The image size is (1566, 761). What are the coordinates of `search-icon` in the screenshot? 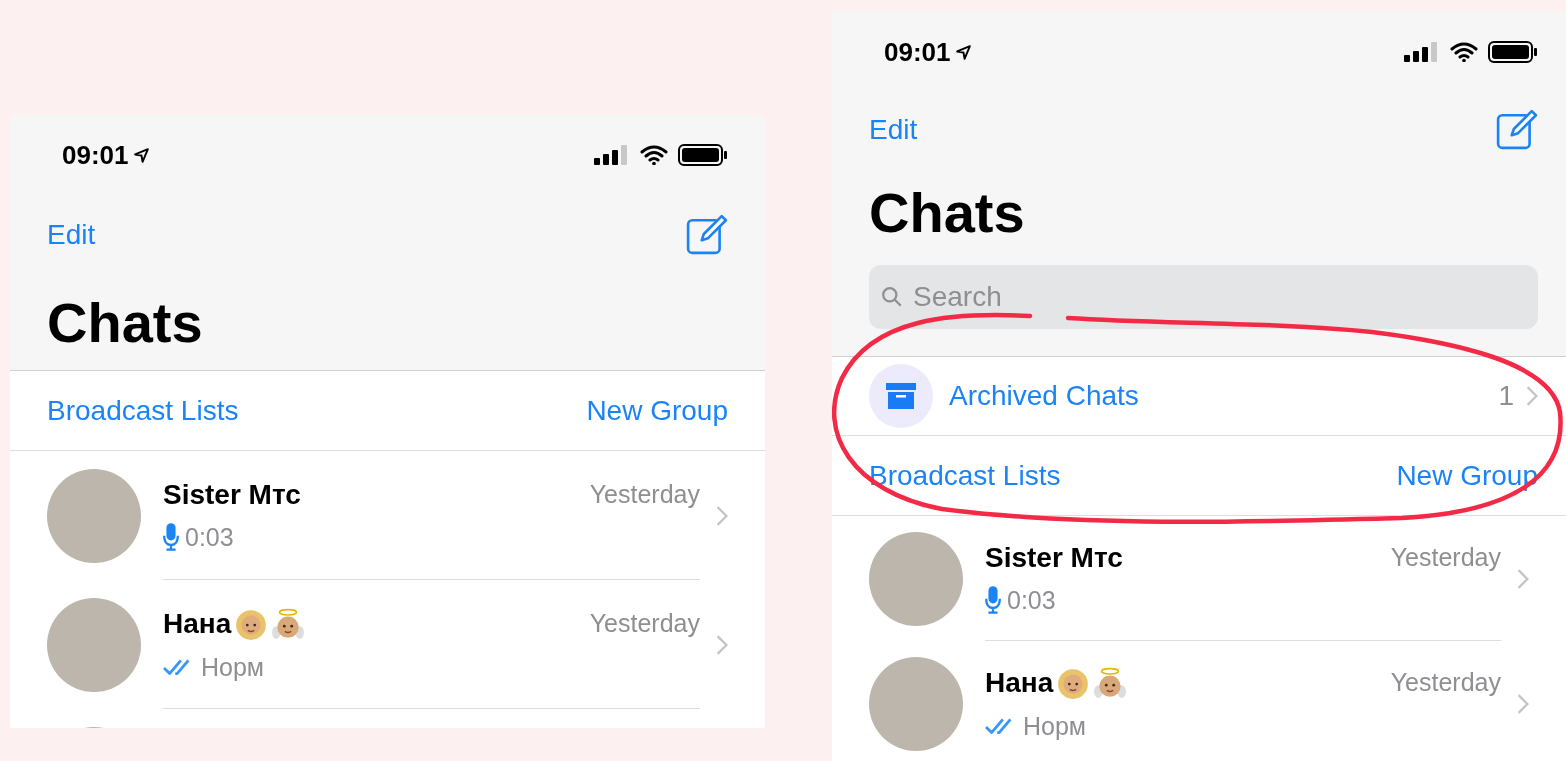 It's located at (892, 297).